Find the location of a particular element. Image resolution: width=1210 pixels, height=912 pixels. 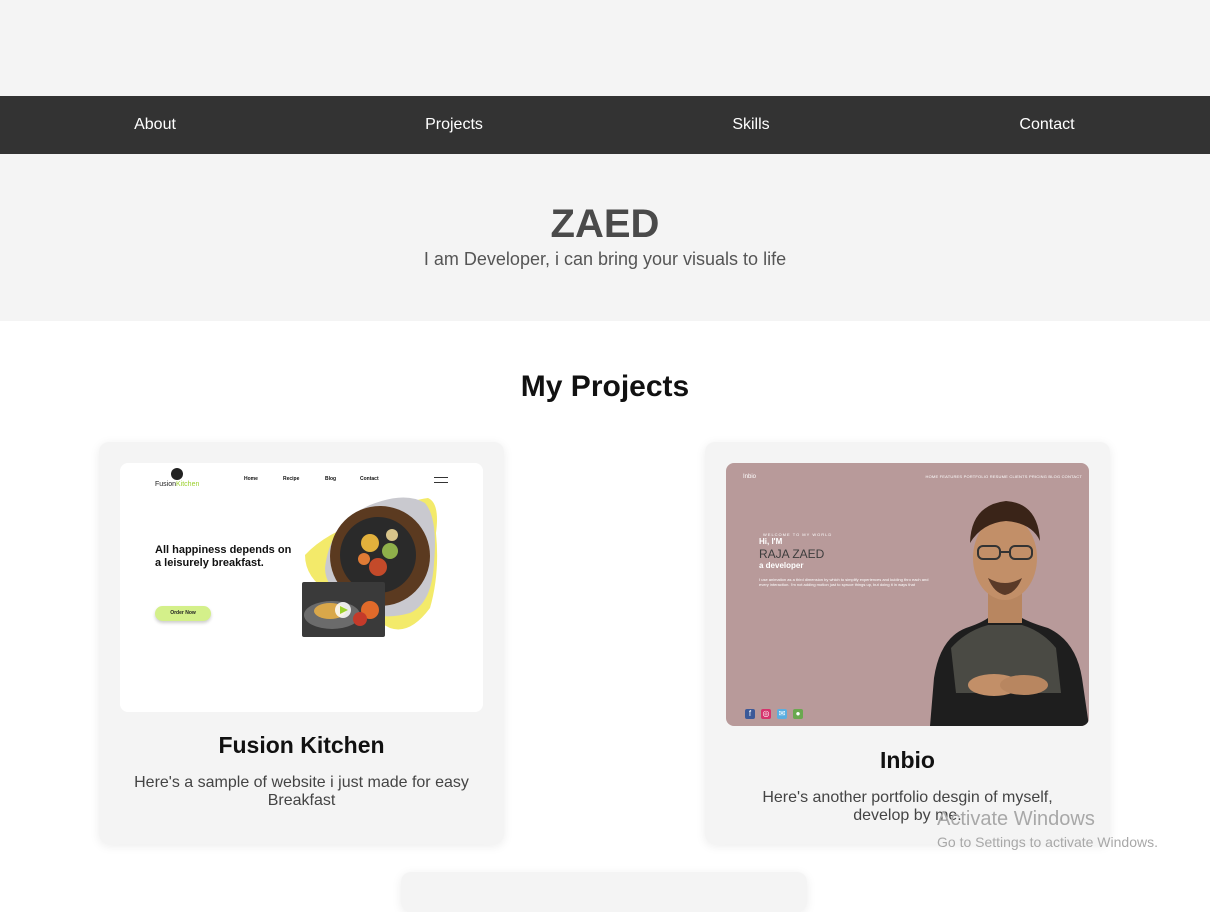

project-title: Inbio is located at coordinates (907, 760).